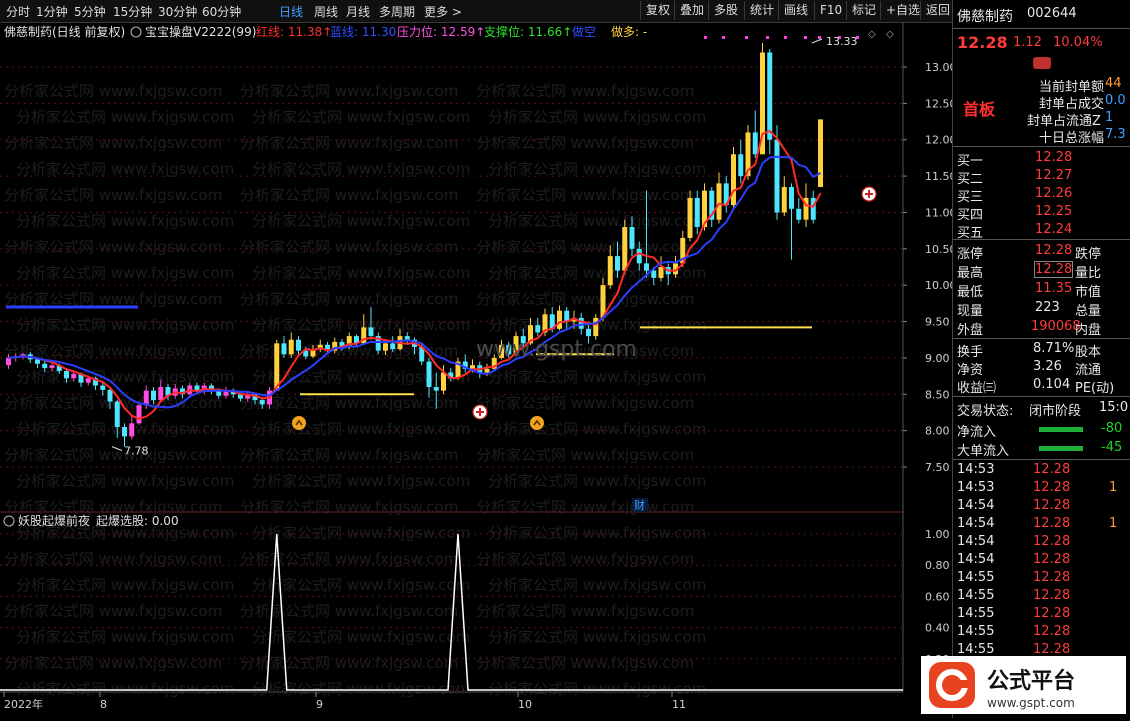  I want to click on period-tab-8: 月线, so click(358, 11).